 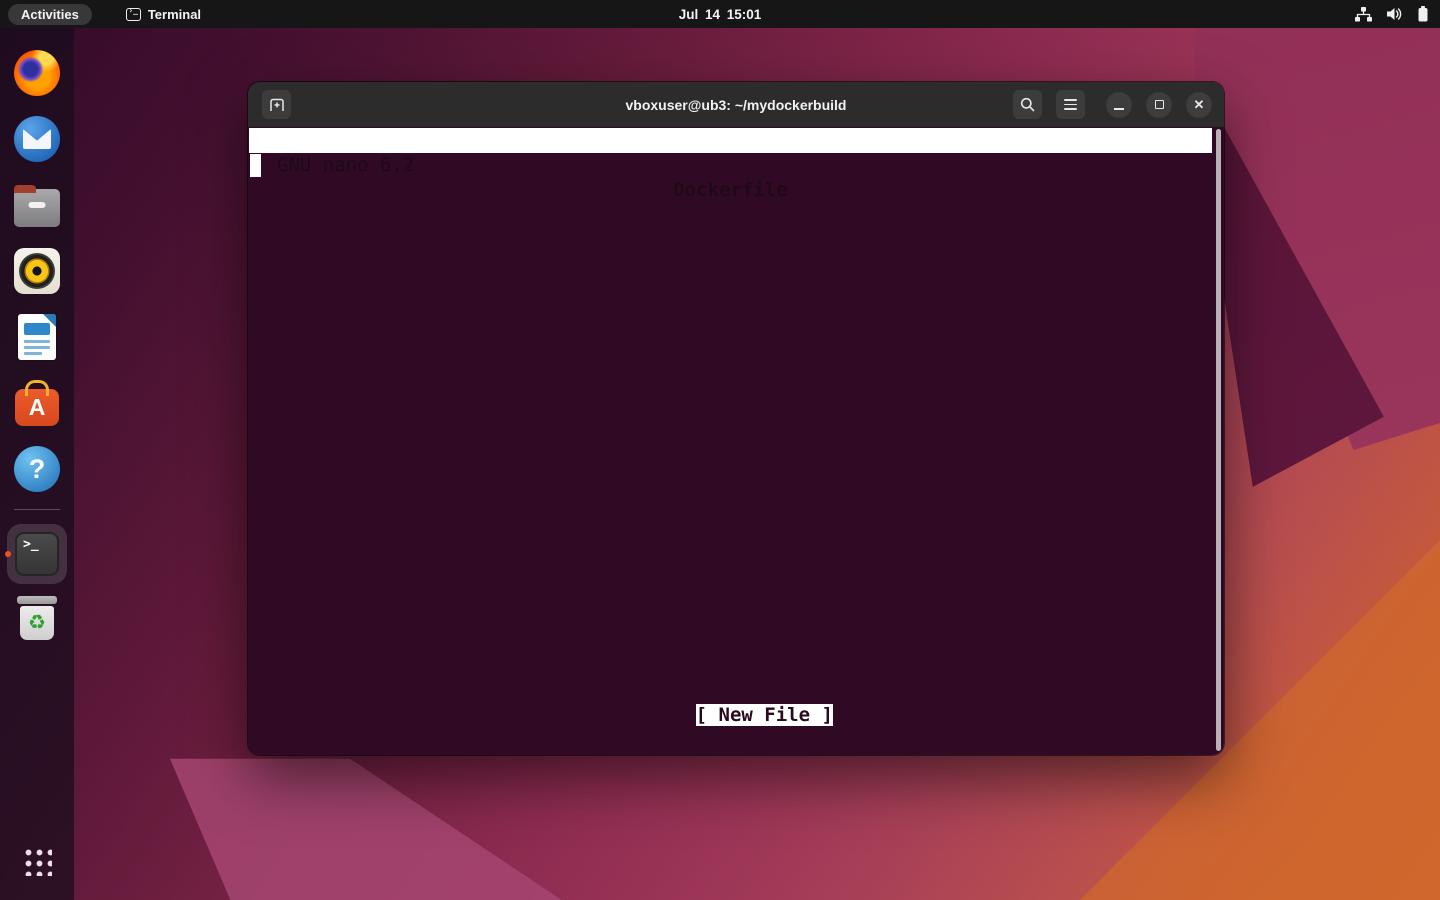 I want to click on menu-button, so click(x=1070, y=104).